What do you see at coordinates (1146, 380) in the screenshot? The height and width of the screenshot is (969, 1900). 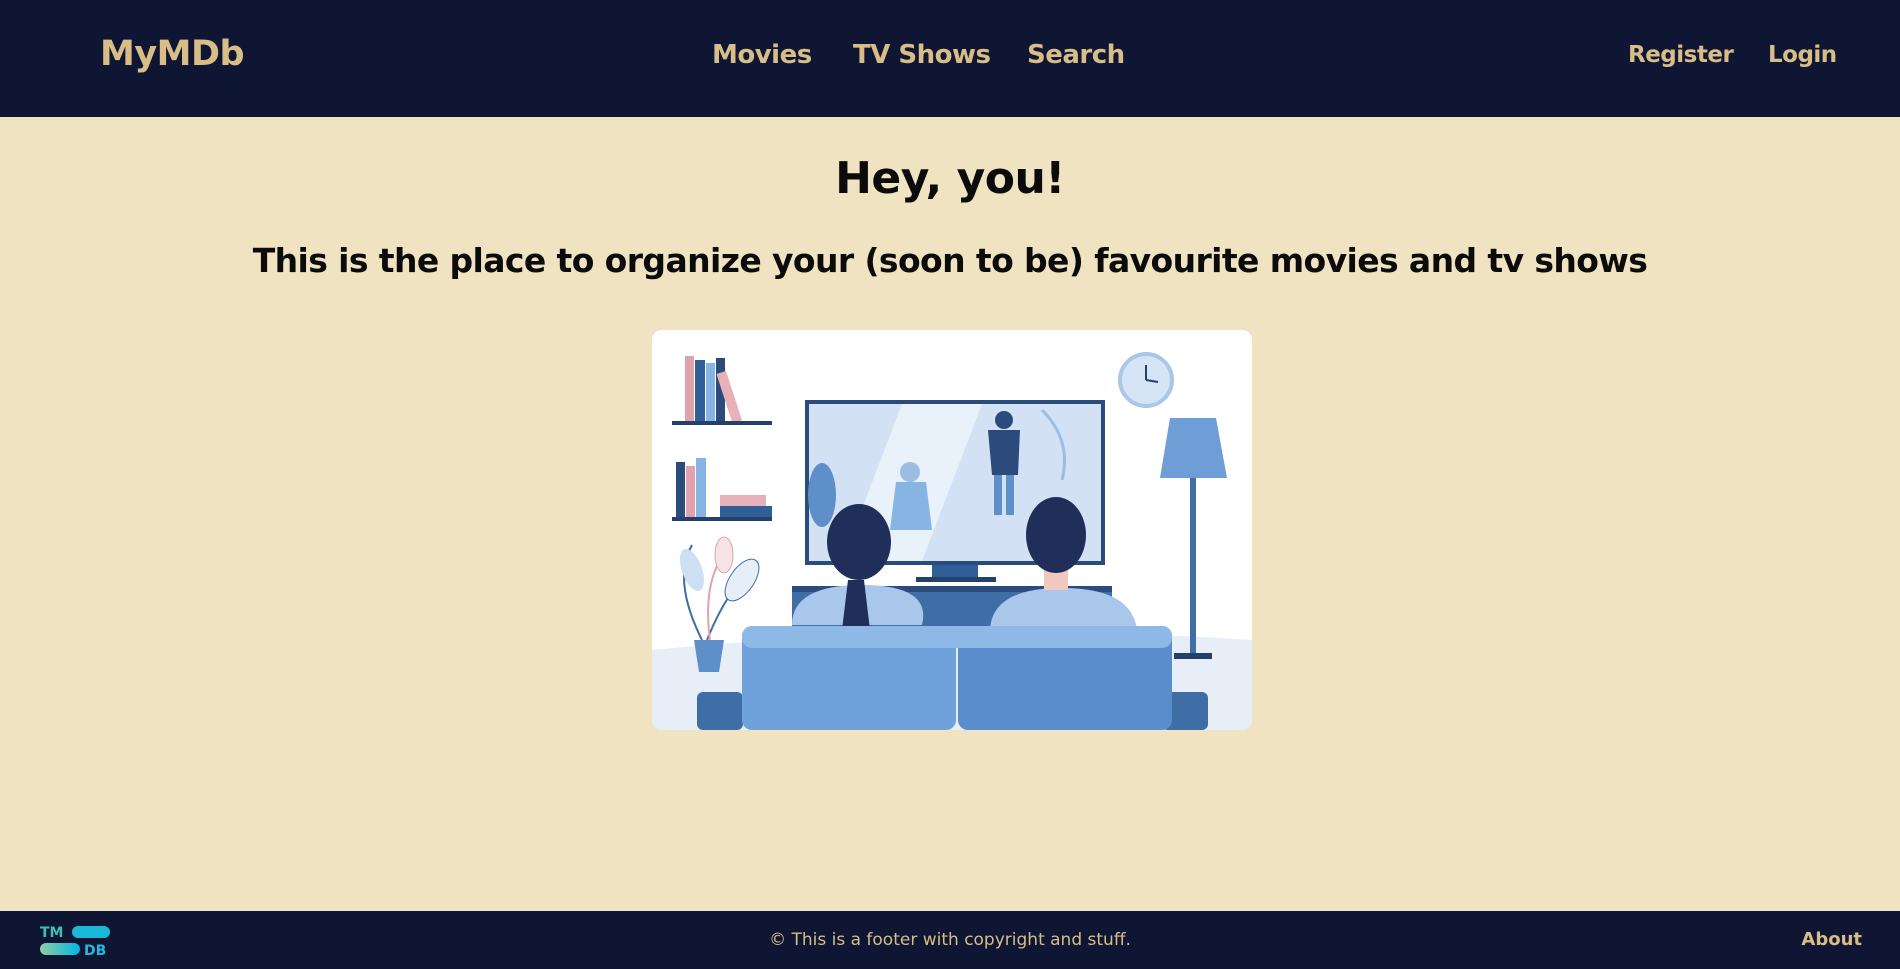 I see `wall-clock` at bounding box center [1146, 380].